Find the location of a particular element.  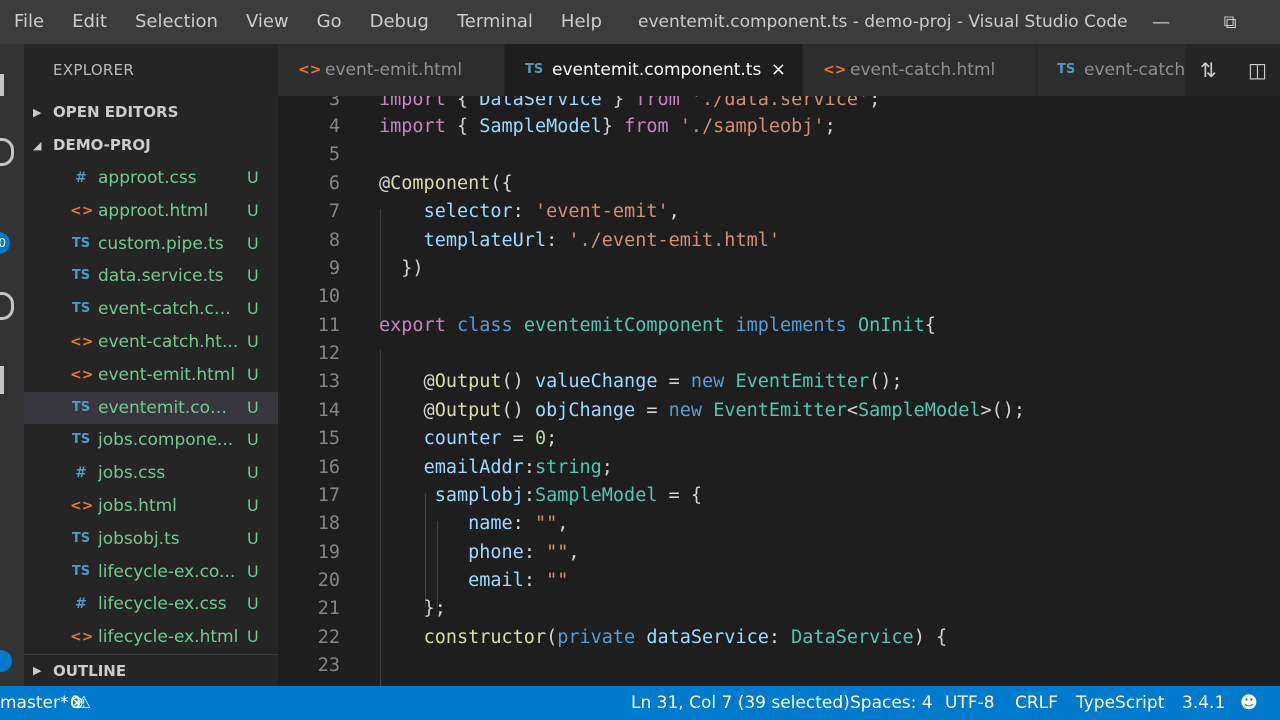

language-mode: TypeScript is located at coordinates (1120, 703).